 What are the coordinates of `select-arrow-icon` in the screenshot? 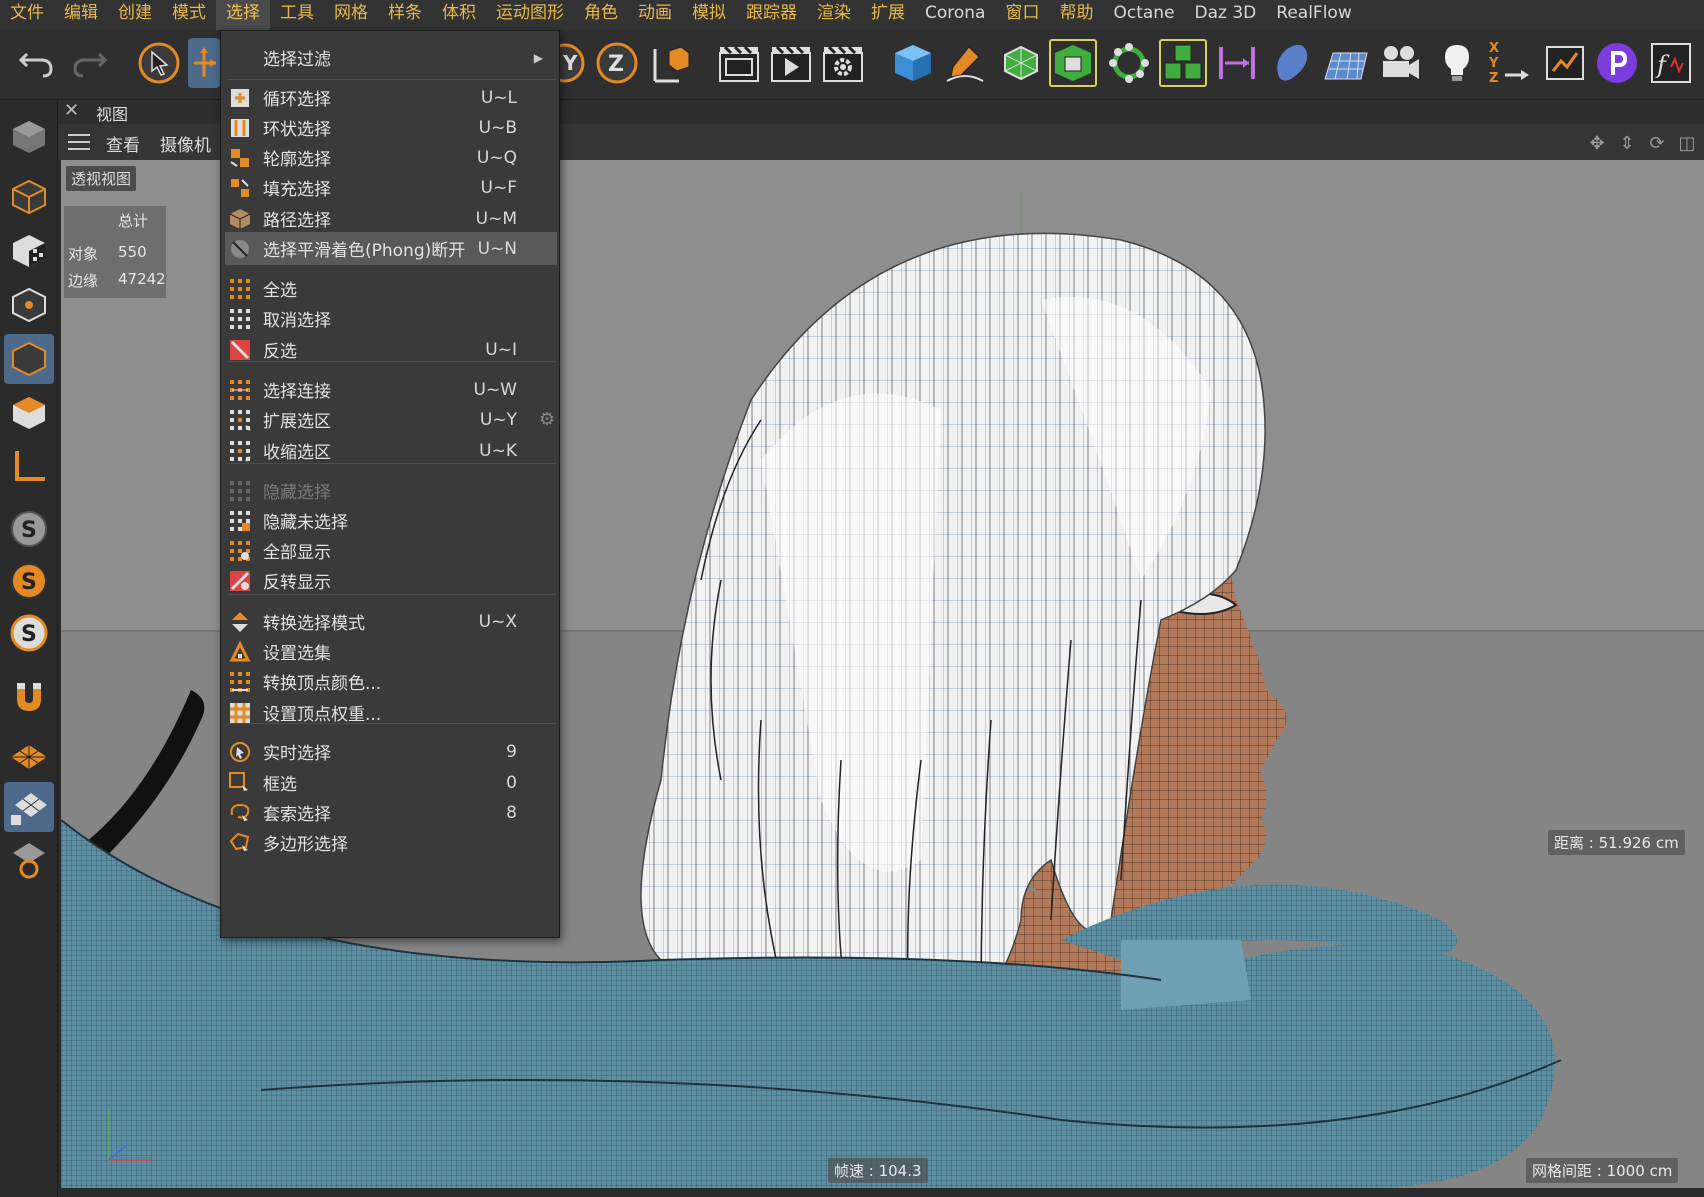 It's located at (159, 63).